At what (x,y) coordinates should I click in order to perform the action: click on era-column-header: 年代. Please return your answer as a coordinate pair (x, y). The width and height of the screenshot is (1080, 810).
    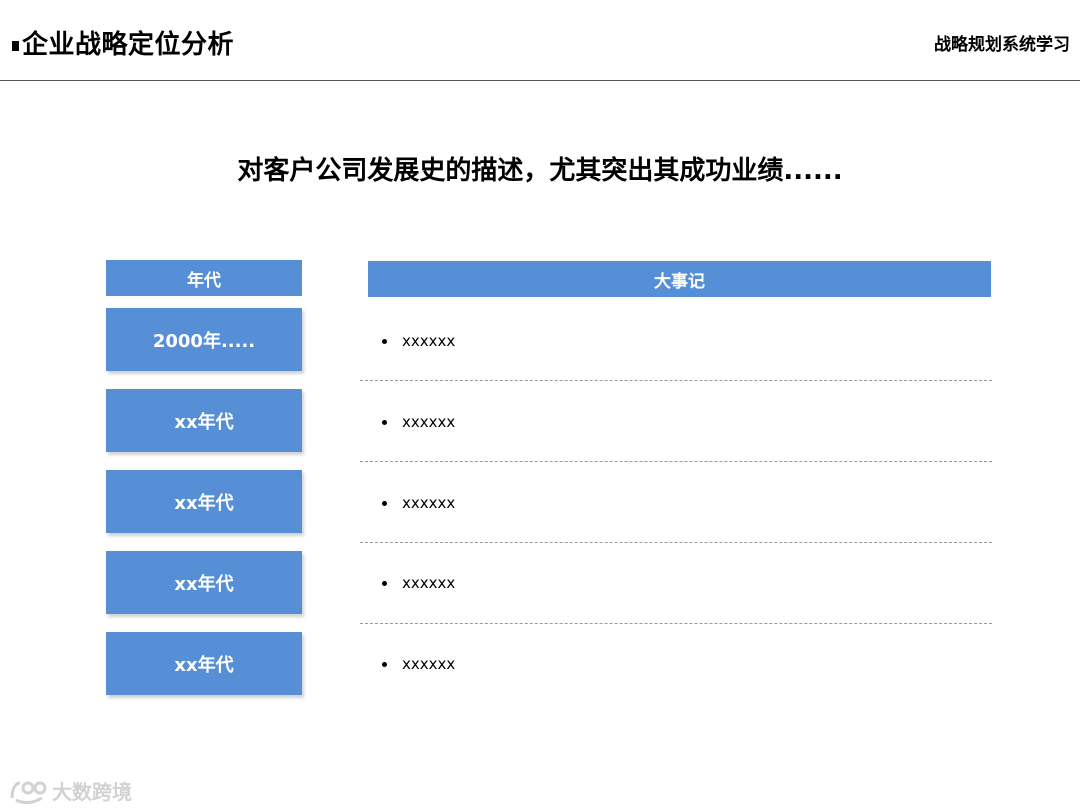
    Looking at the image, I should click on (204, 278).